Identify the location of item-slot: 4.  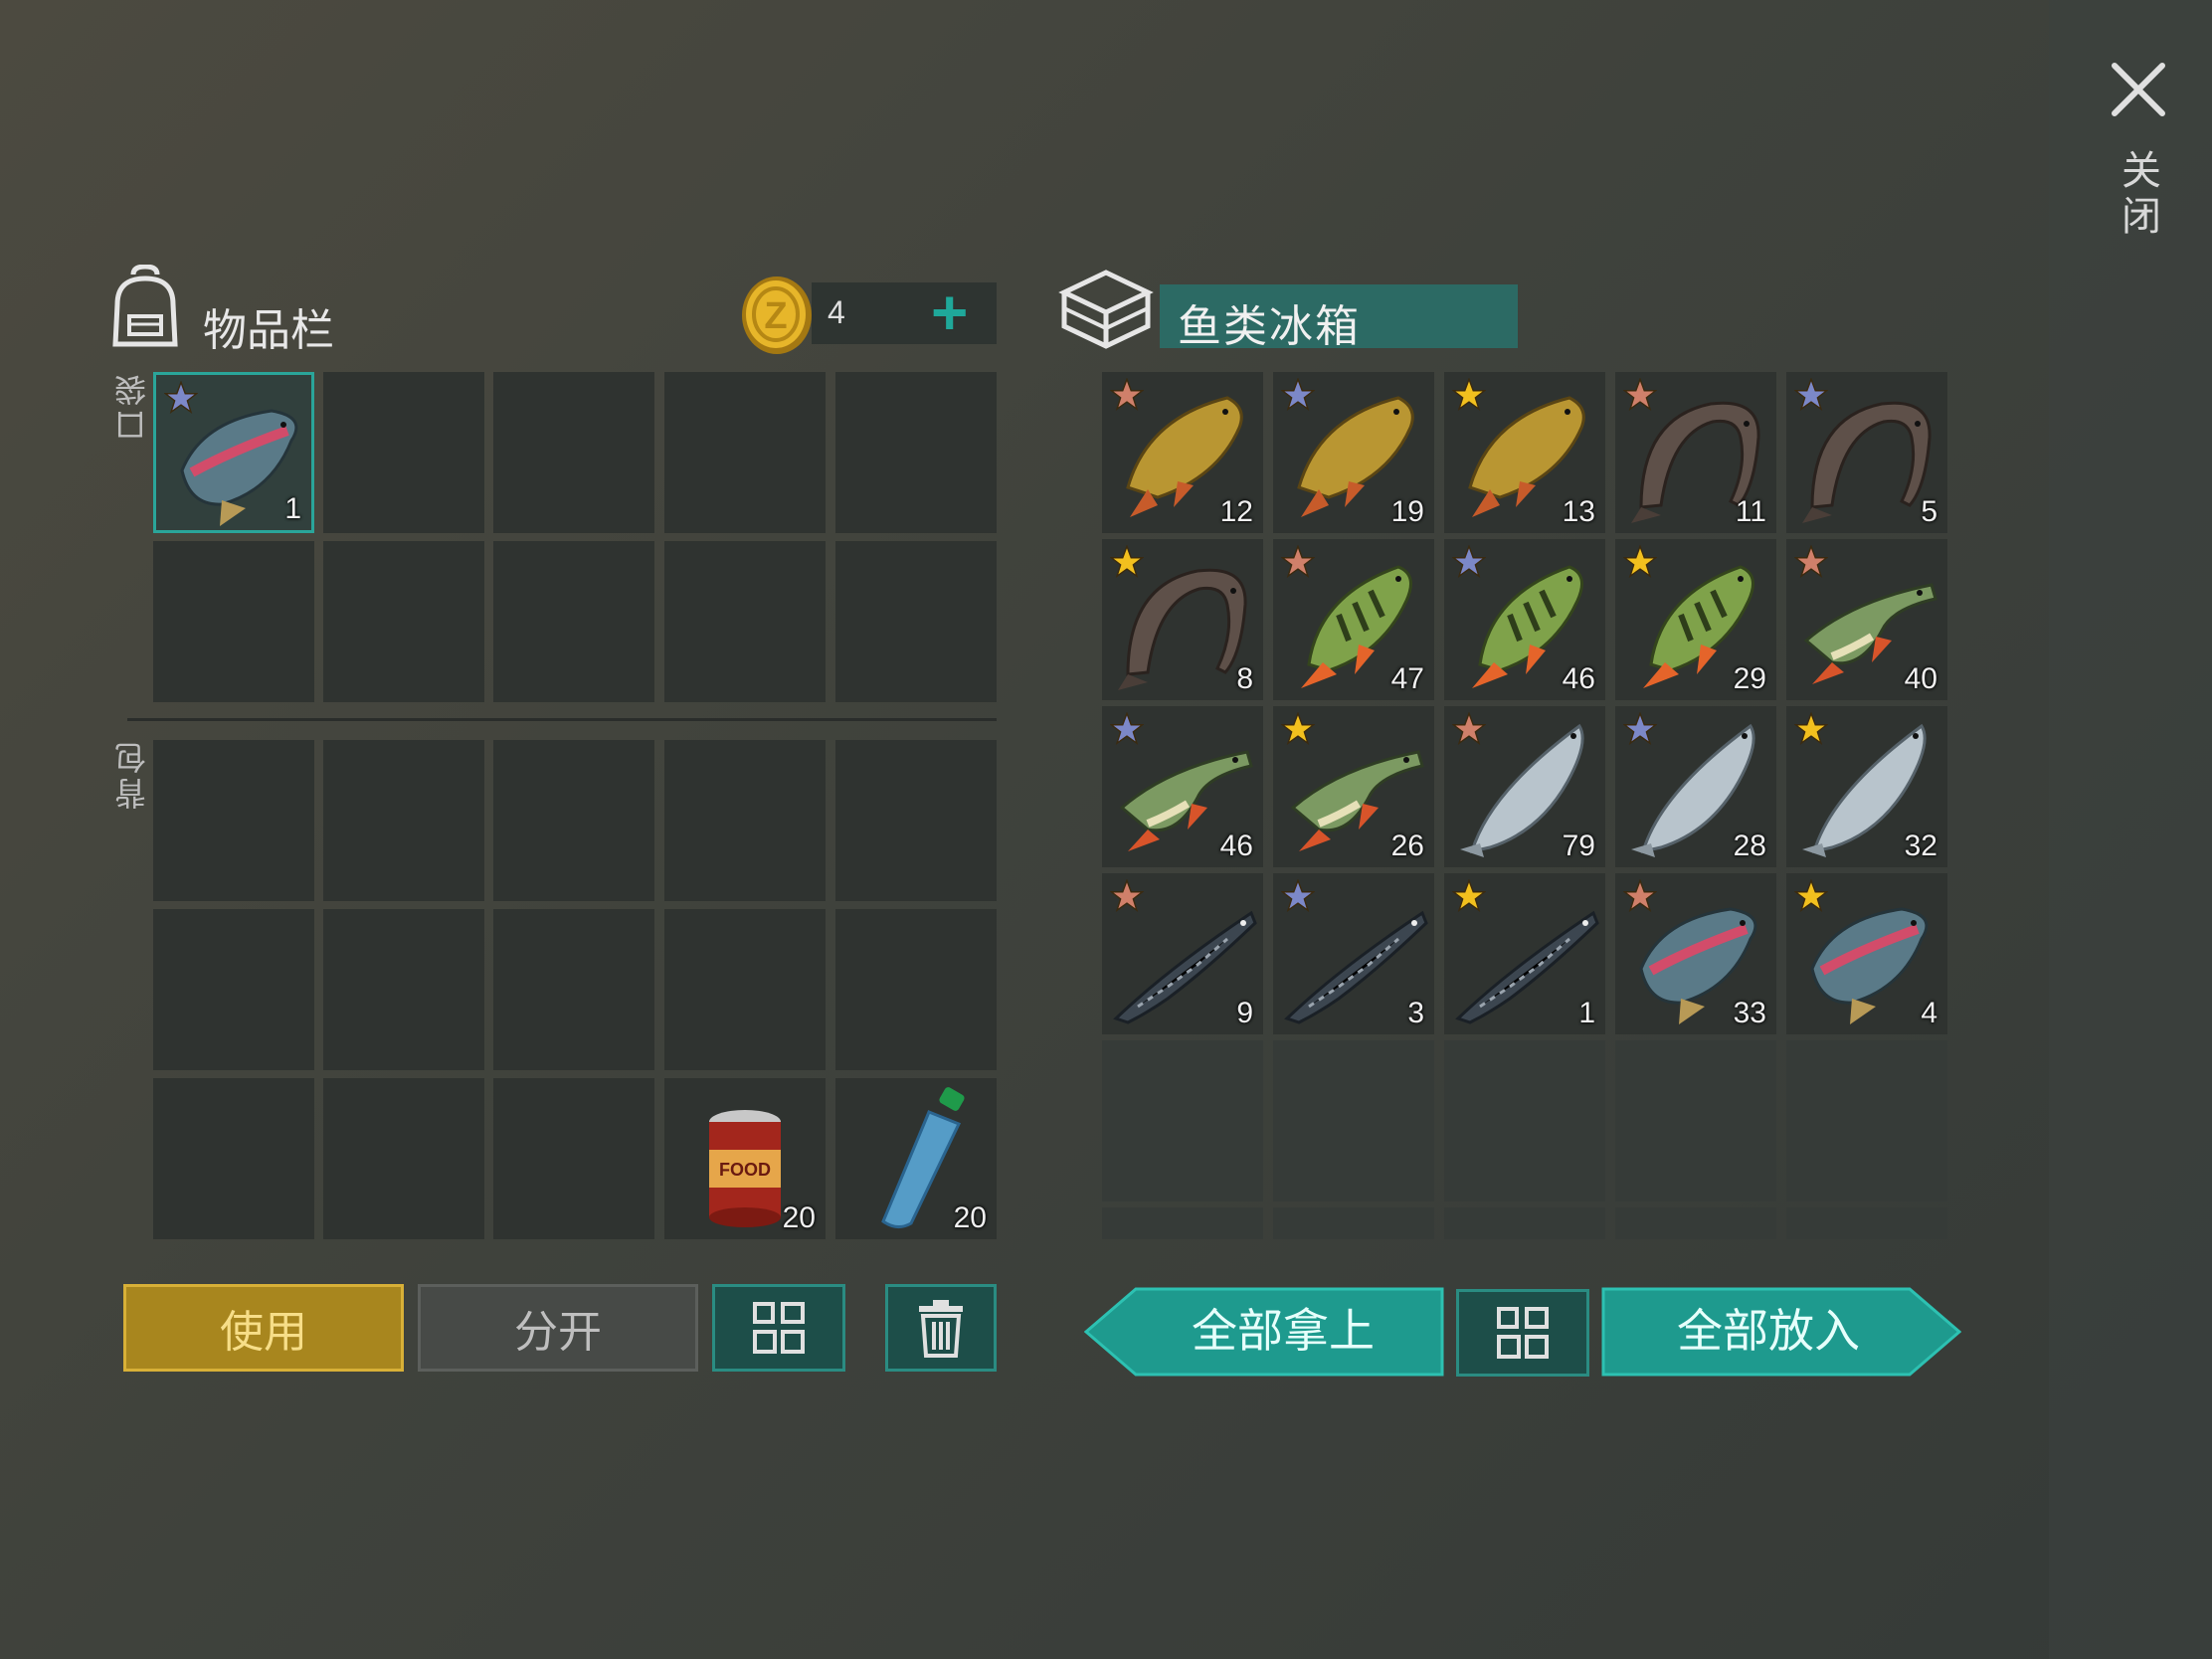
(1866, 953).